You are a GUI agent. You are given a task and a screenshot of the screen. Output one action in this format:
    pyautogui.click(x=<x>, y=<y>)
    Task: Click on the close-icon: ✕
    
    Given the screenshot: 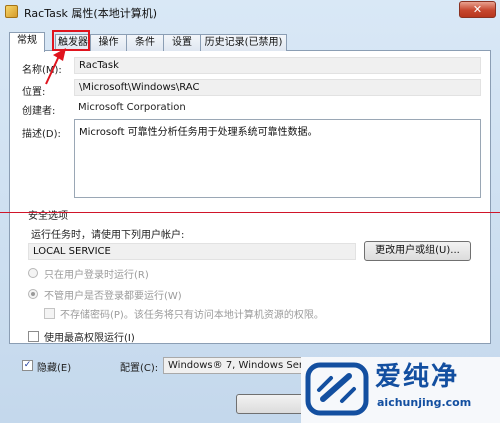 What is the action you would take?
    pyautogui.click(x=477, y=9)
    